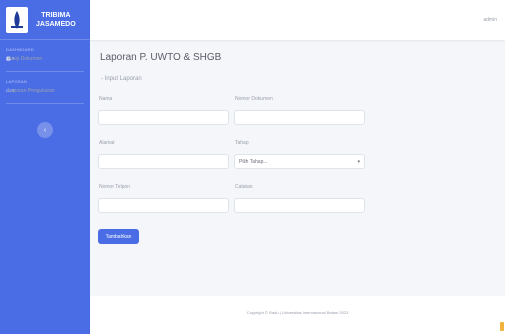  Describe the element at coordinates (118, 236) in the screenshot. I see `tambahkan-button: Tambahkan` at that location.